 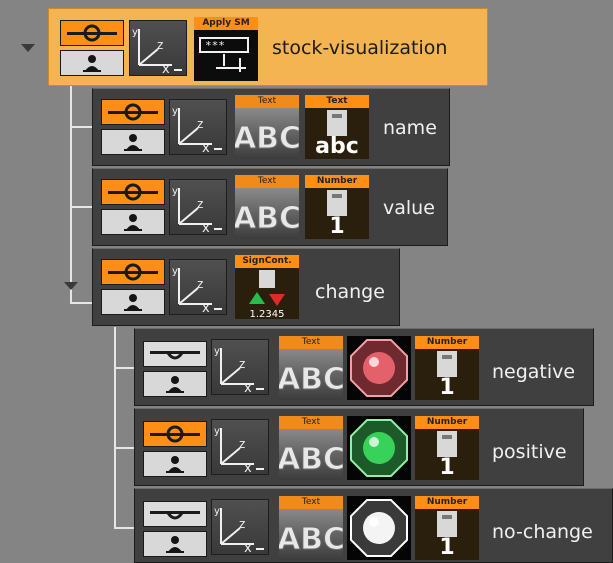 I want to click on sign-container-plugin: SignCont. 1.2345, so click(x=267, y=287).